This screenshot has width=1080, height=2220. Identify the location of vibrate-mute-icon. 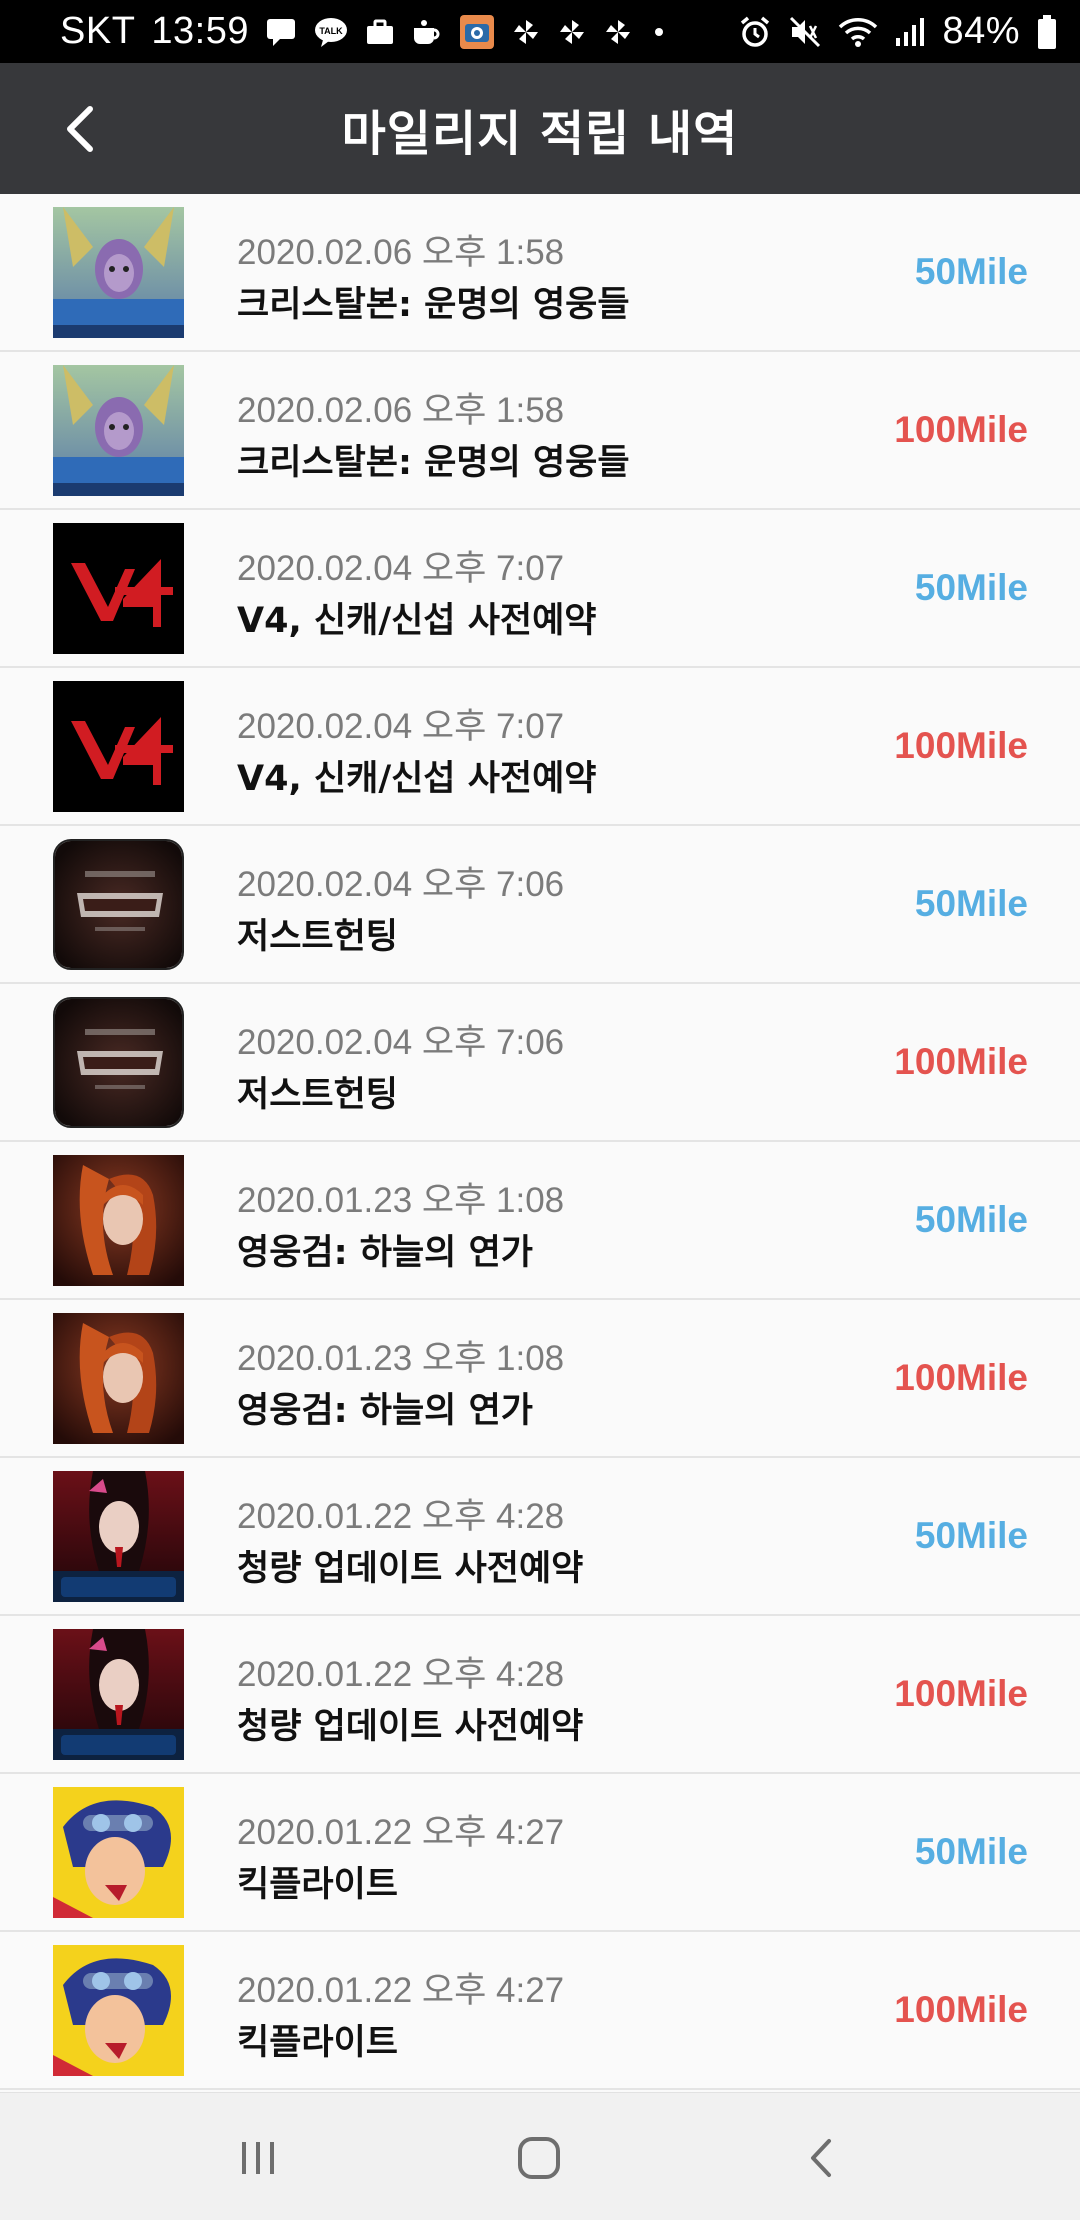
(805, 32).